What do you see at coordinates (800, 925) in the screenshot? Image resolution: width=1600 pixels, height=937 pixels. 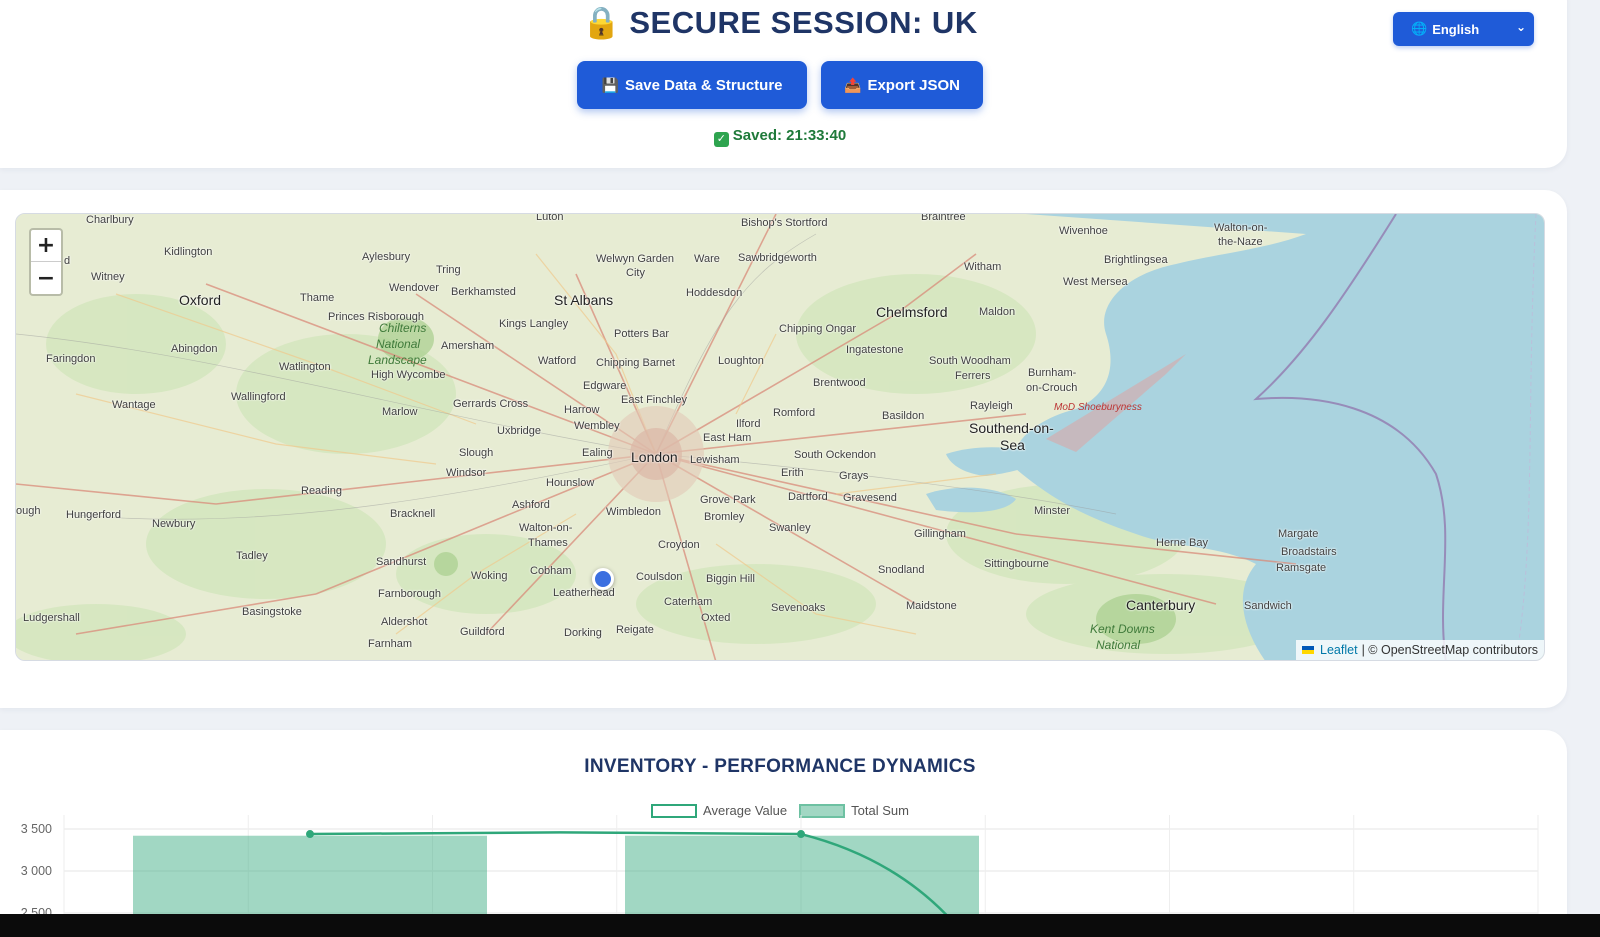 I see `bottom-bar` at bounding box center [800, 925].